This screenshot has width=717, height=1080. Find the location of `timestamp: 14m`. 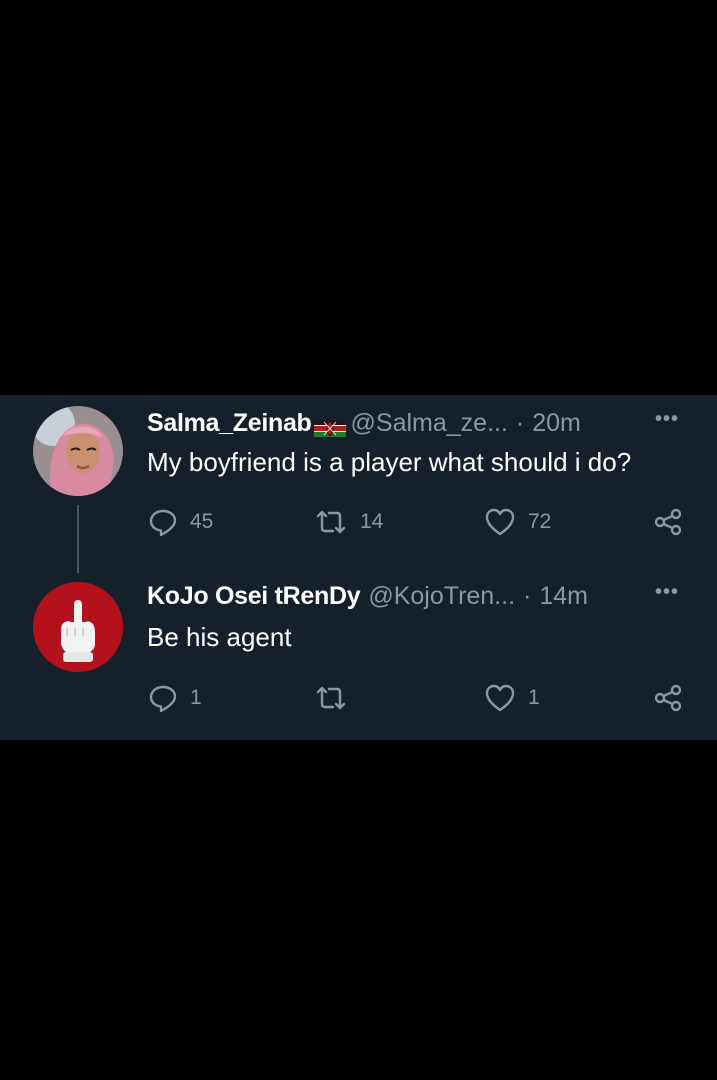

timestamp: 14m is located at coordinates (563, 596).